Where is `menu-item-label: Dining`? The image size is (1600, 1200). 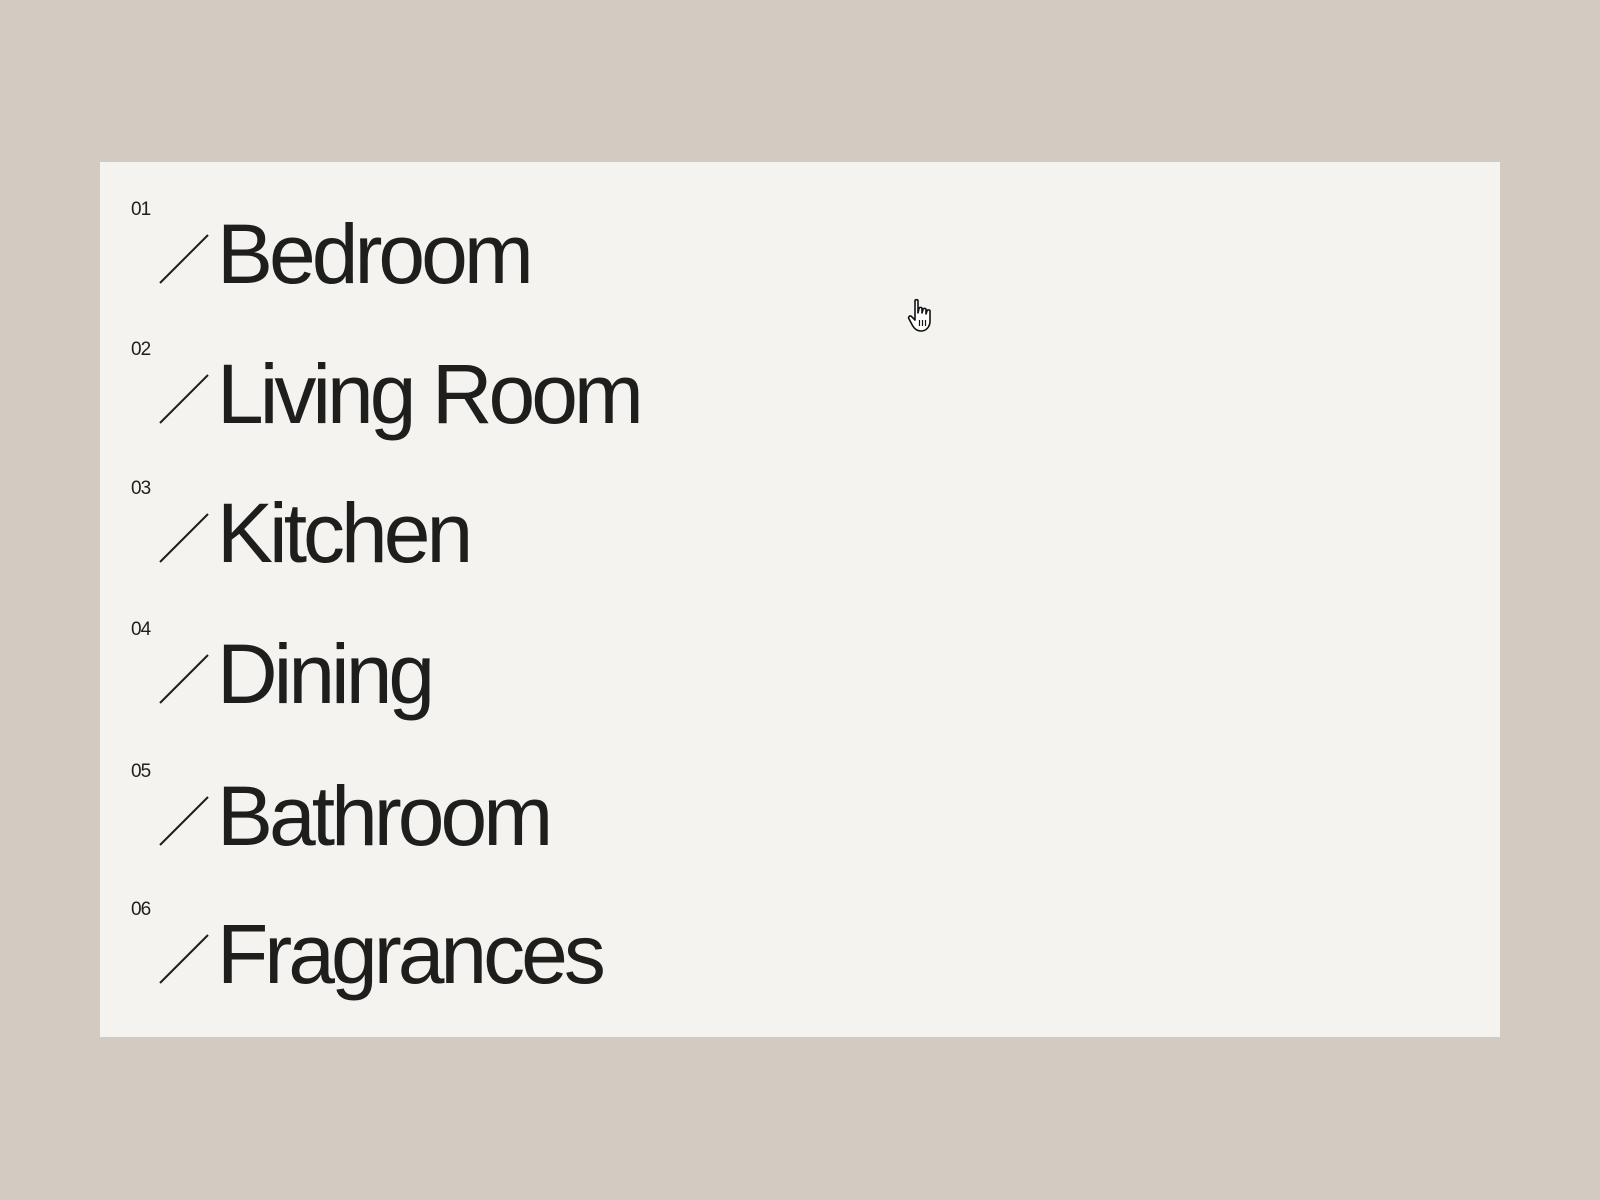 menu-item-label: Dining is located at coordinates (326, 674).